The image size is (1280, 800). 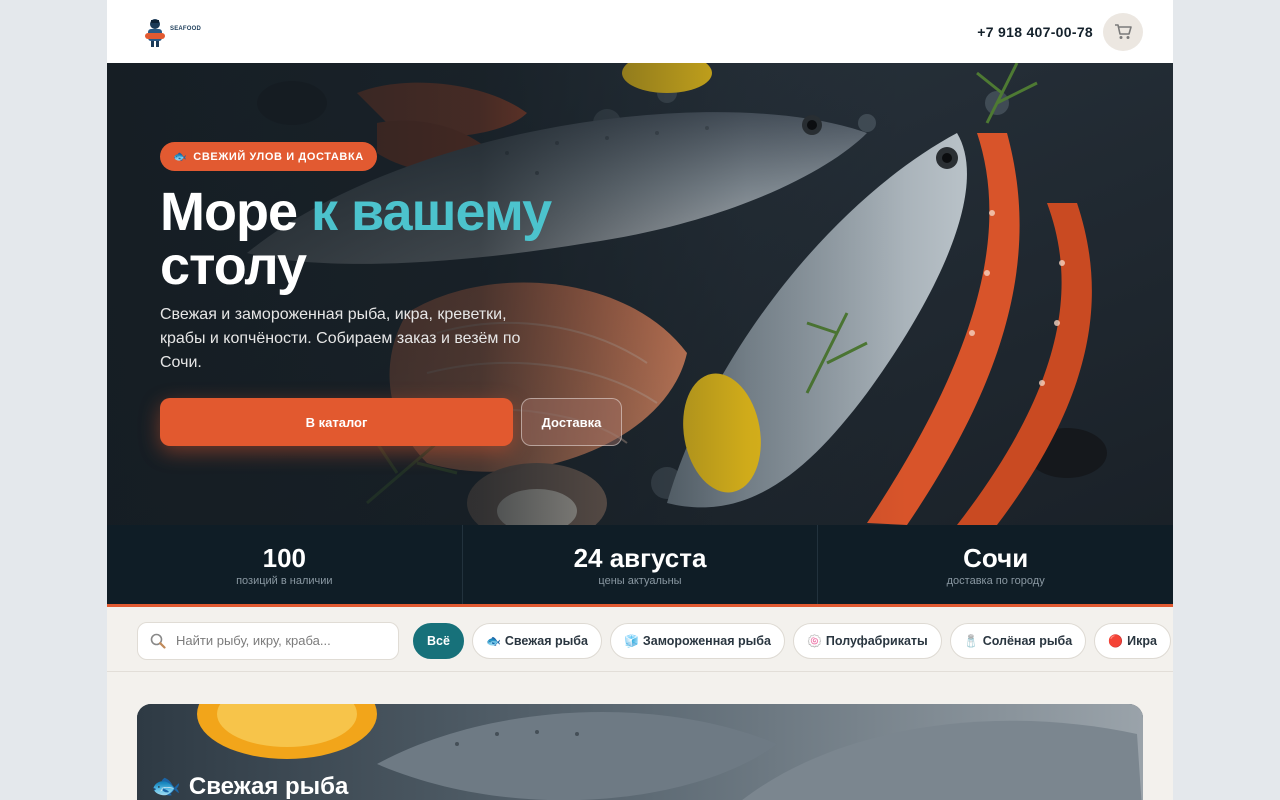 I want to click on hero-title-part2: столу, so click(x=233, y=266).